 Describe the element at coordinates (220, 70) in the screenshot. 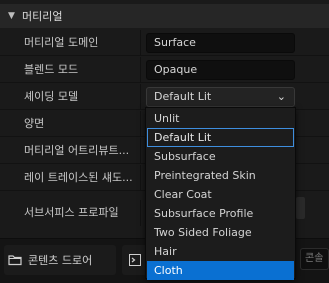

I see `blend-mode-combo: Opaque` at that location.